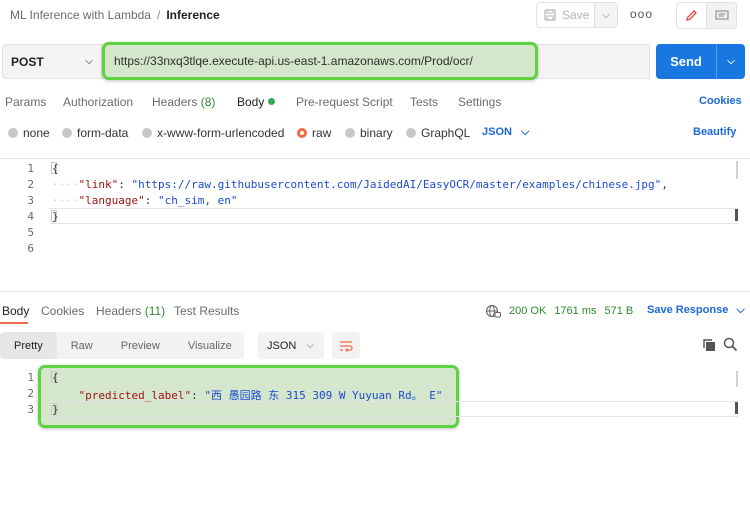 Image resolution: width=750 pixels, height=506 pixels. Describe the element at coordinates (192, 15) in the screenshot. I see `breadcrumb-request: Inference` at that location.